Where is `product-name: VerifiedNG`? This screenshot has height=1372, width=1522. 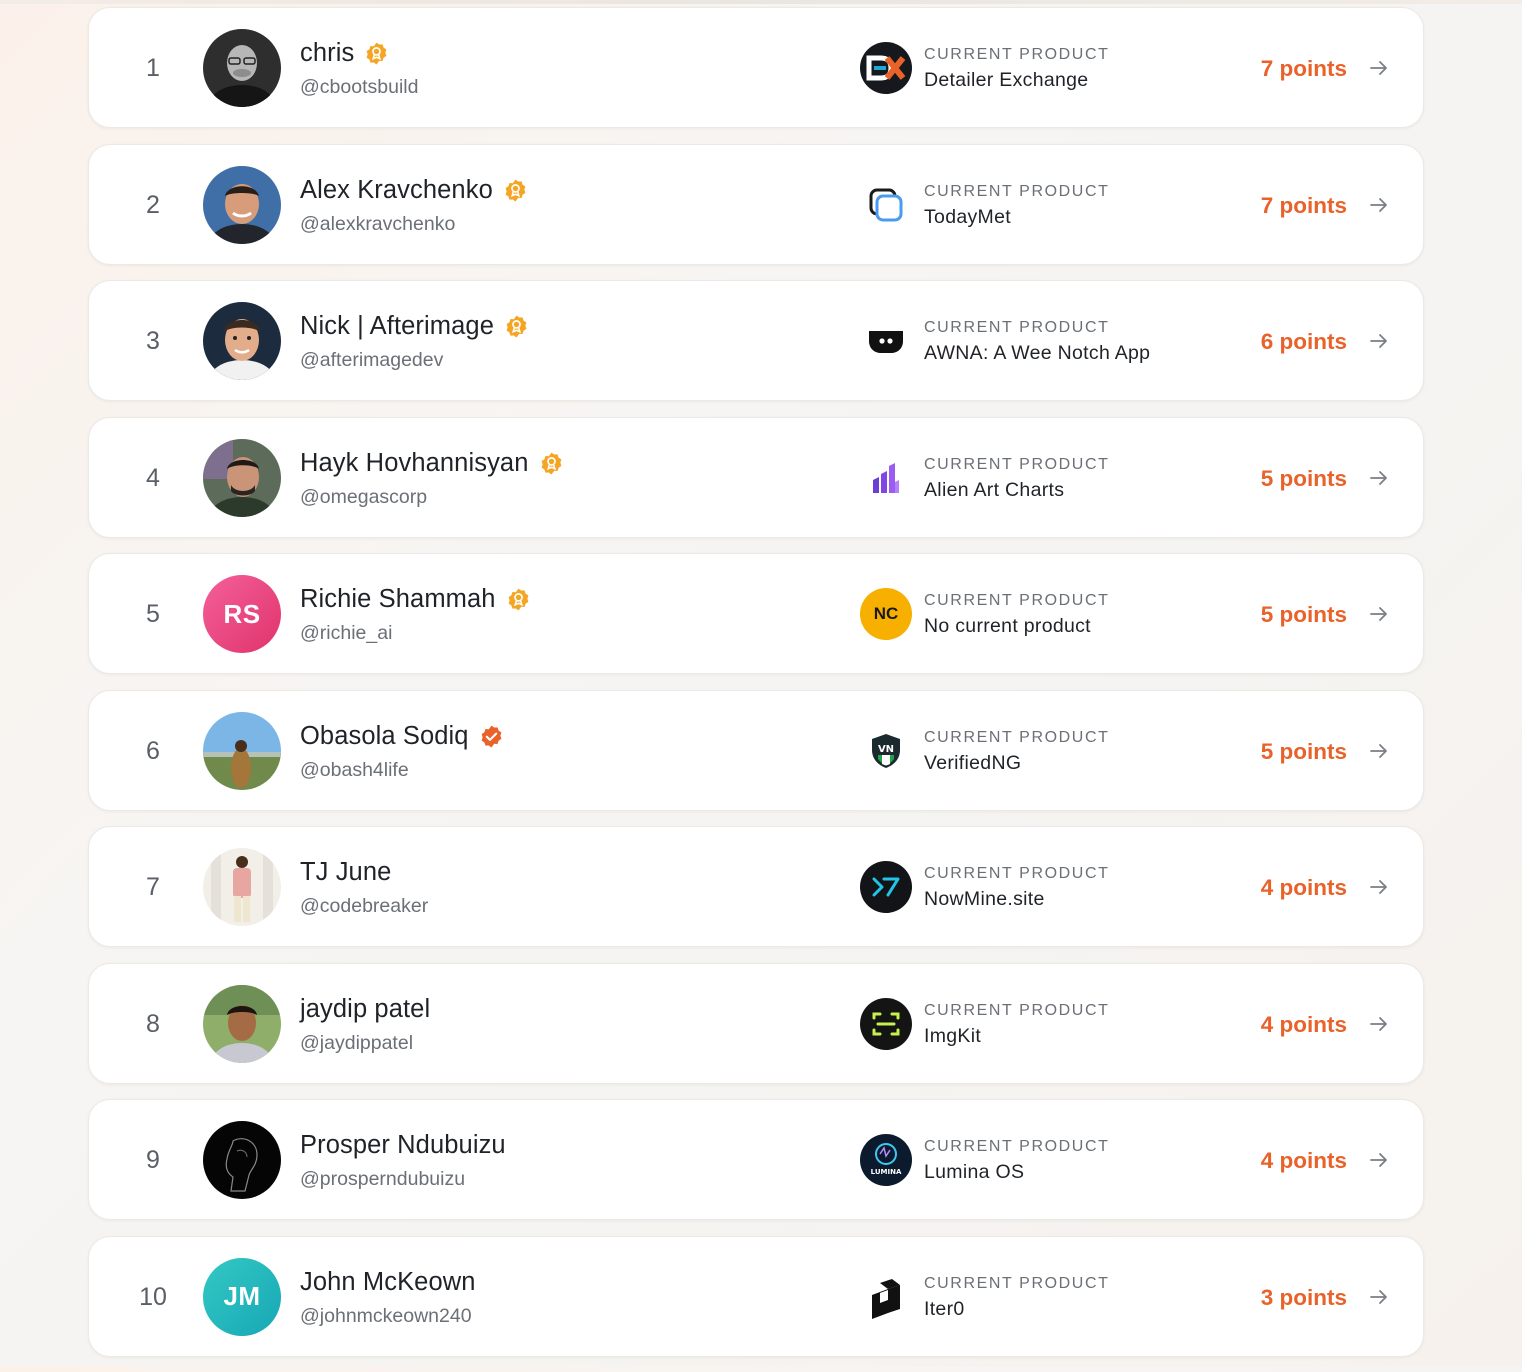 product-name: VerifiedNG is located at coordinates (972, 763).